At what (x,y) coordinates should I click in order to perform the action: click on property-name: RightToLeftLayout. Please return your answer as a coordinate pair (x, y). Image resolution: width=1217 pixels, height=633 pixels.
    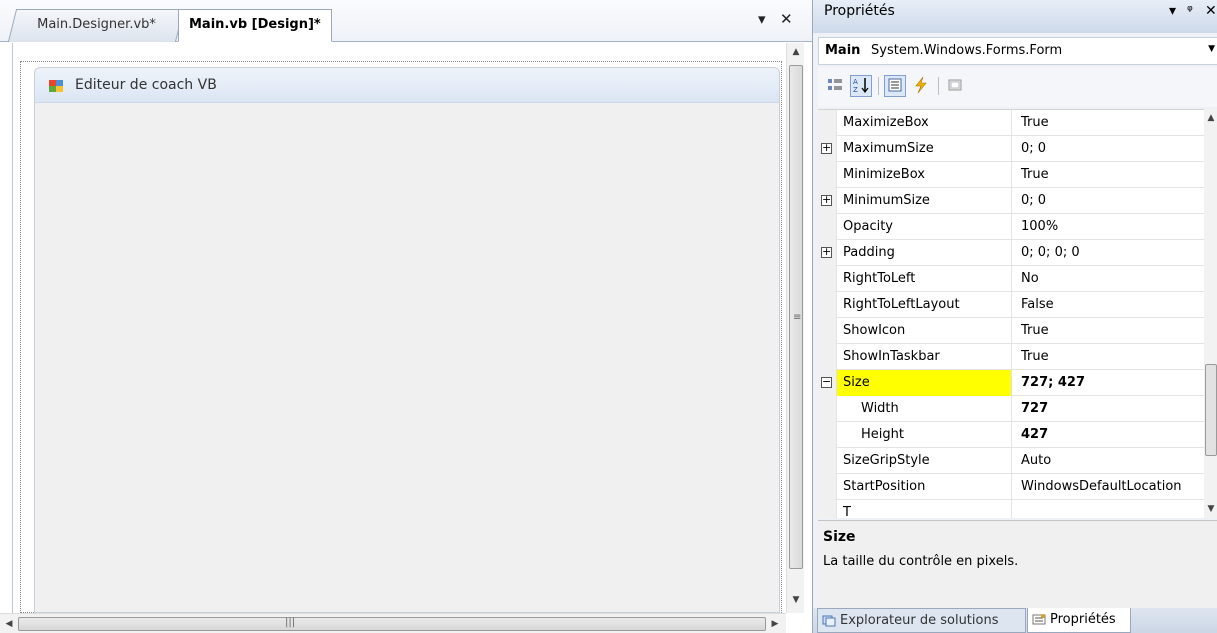
    Looking at the image, I should click on (924, 305).